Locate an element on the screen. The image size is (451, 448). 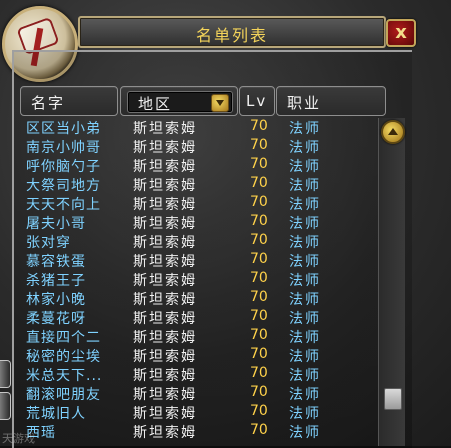
list-item: 南京小帅哥 斯坦索姆 70 法师 is located at coordinates (196, 146).